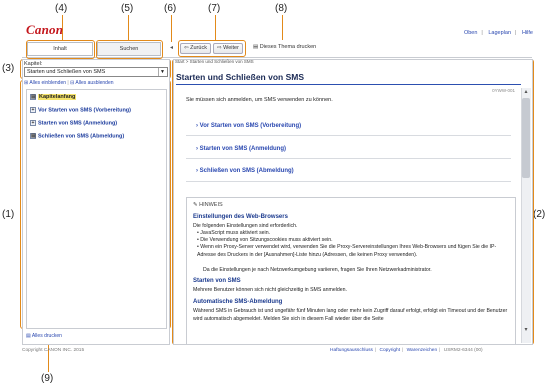  Describe the element at coordinates (284, 48) in the screenshot. I see `print-topic-button: ▤ Dieses Thema drucken` at that location.